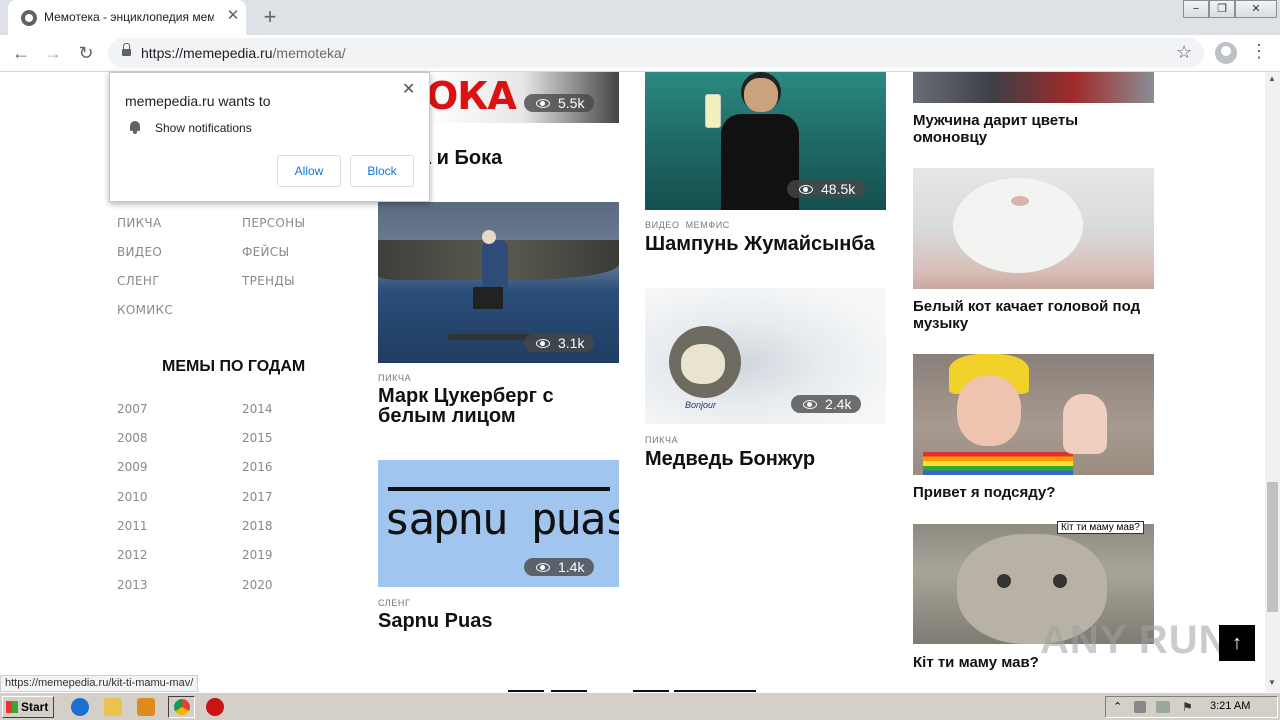 The height and width of the screenshot is (720, 1280). What do you see at coordinates (1187, 707) in the screenshot?
I see `flag-icon: ⚑` at bounding box center [1187, 707].